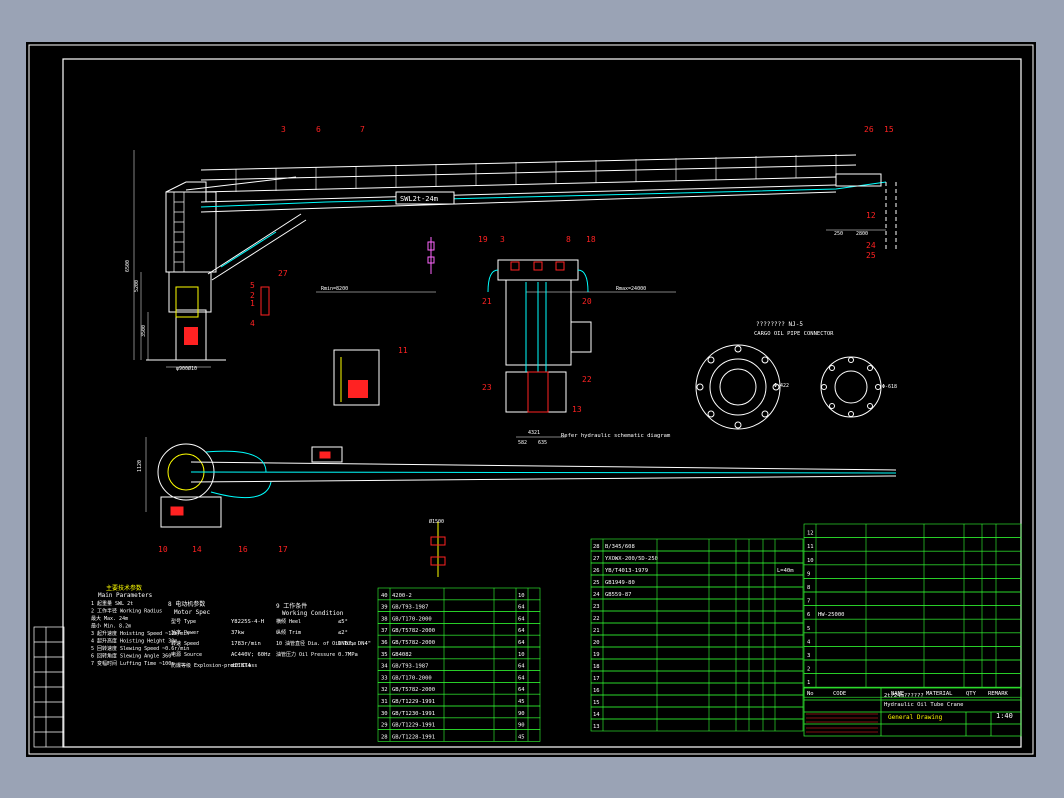  Describe the element at coordinates (402, 655) in the screenshot. I see `bom-cell: GB4082` at that location.